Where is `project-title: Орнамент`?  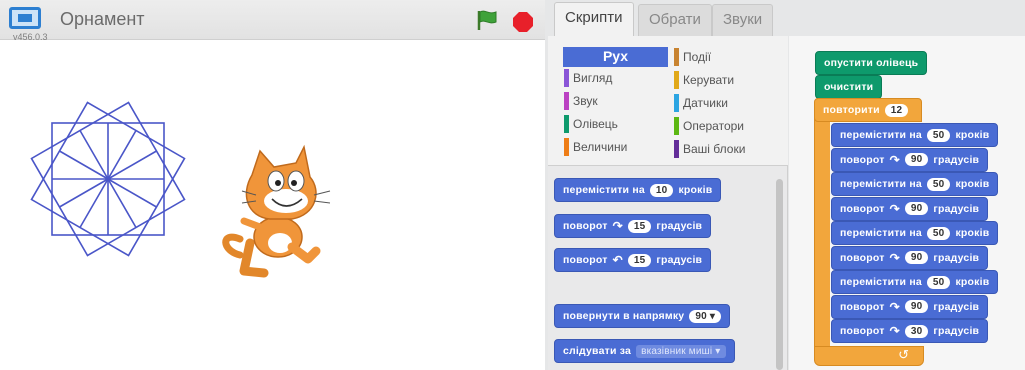 project-title: Орнамент is located at coordinates (102, 19).